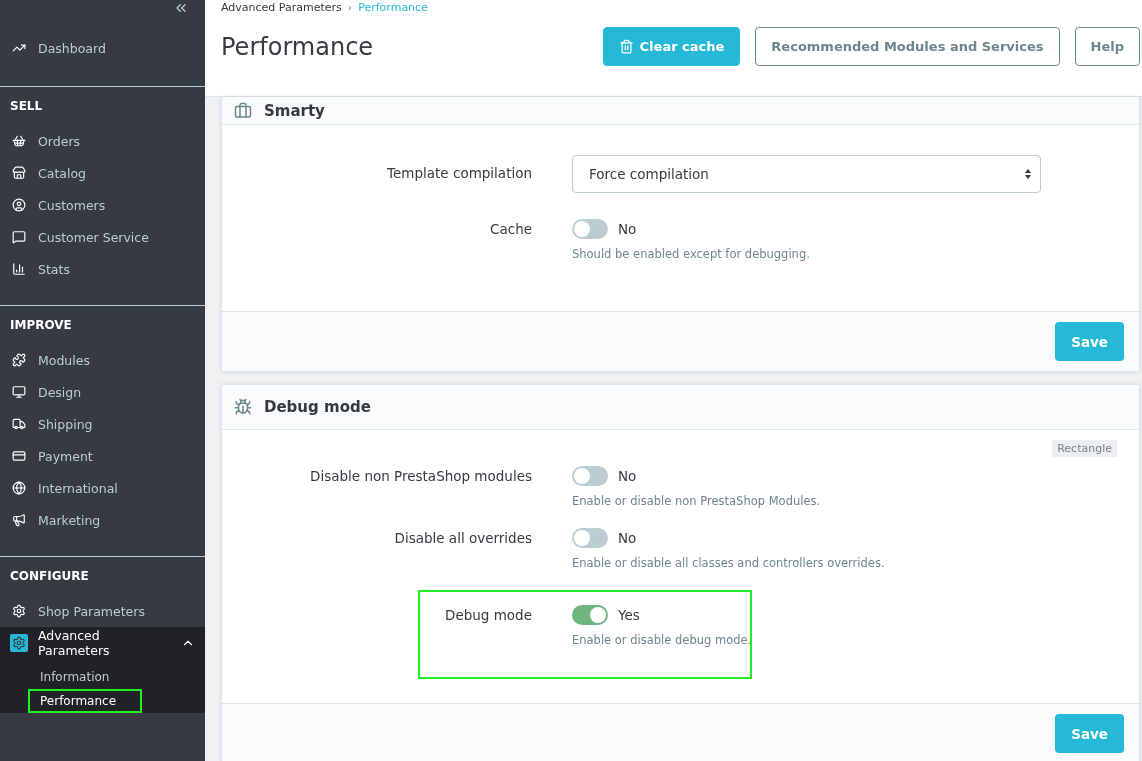 The height and width of the screenshot is (761, 1142). What do you see at coordinates (697, 501) in the screenshot?
I see `help-text: Enable or disable non PrestaShop Modules.` at bounding box center [697, 501].